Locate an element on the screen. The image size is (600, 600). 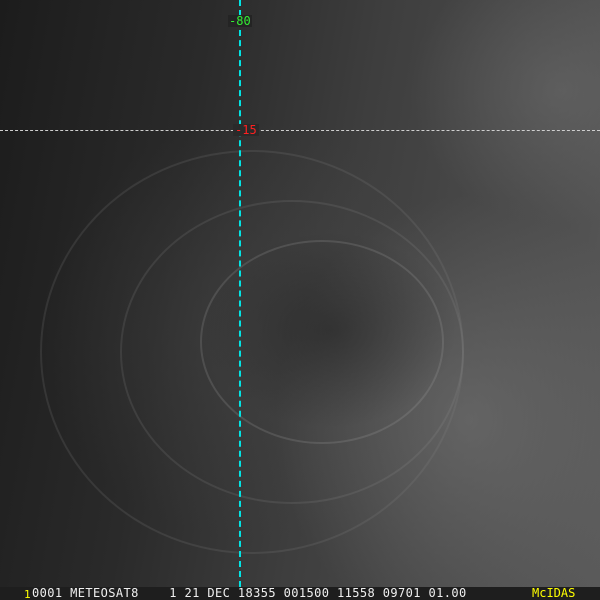
cloud-band is located at coordinates (322, 342).